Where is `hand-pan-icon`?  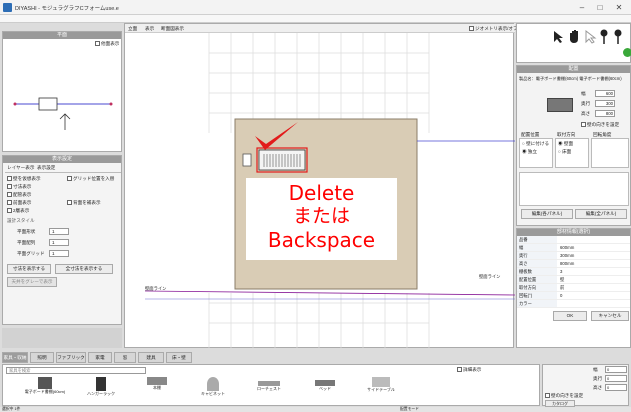 hand-pan-icon is located at coordinates (574, 36).